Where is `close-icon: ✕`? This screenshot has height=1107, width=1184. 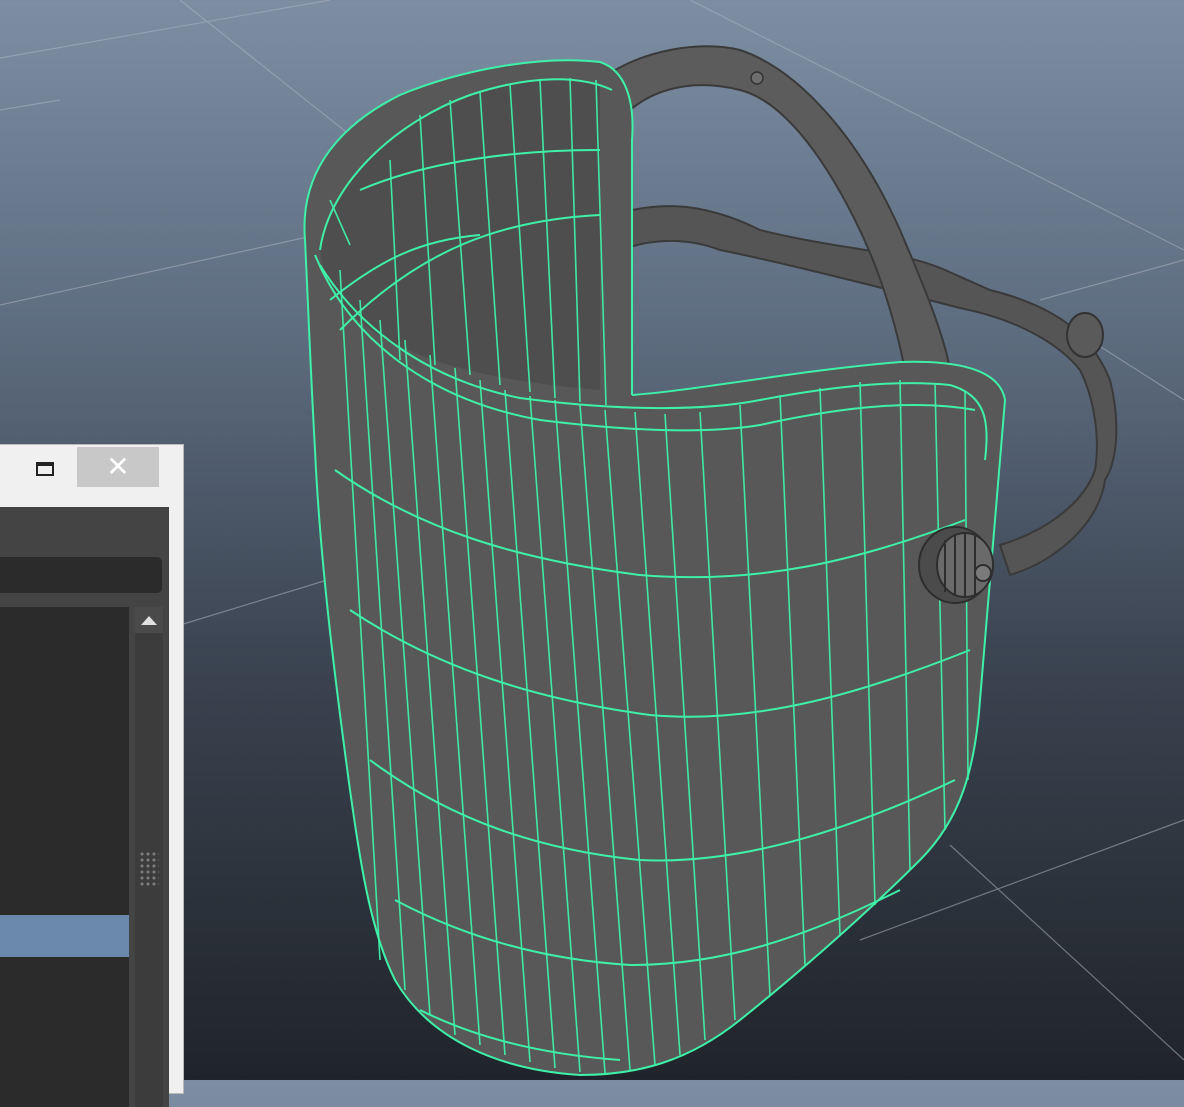 close-icon: ✕ is located at coordinates (118, 466).